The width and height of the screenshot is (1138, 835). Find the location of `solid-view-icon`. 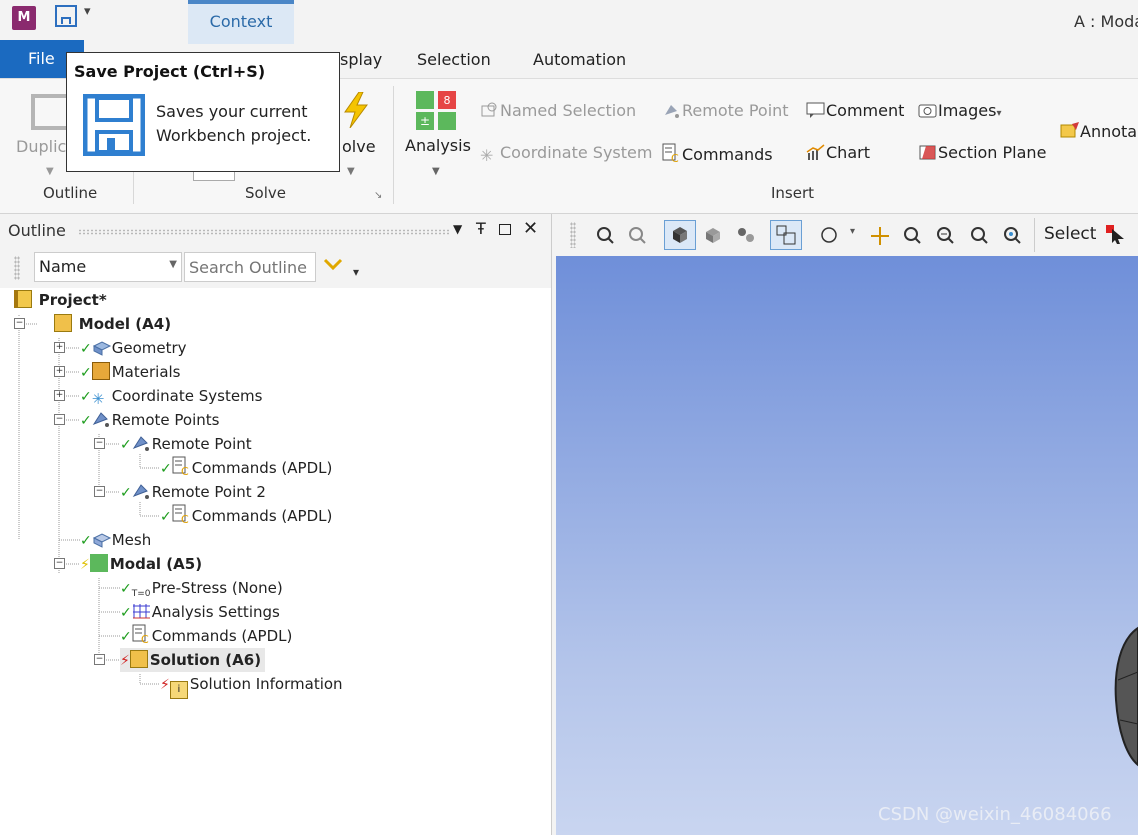

solid-view-icon is located at coordinates (713, 235).